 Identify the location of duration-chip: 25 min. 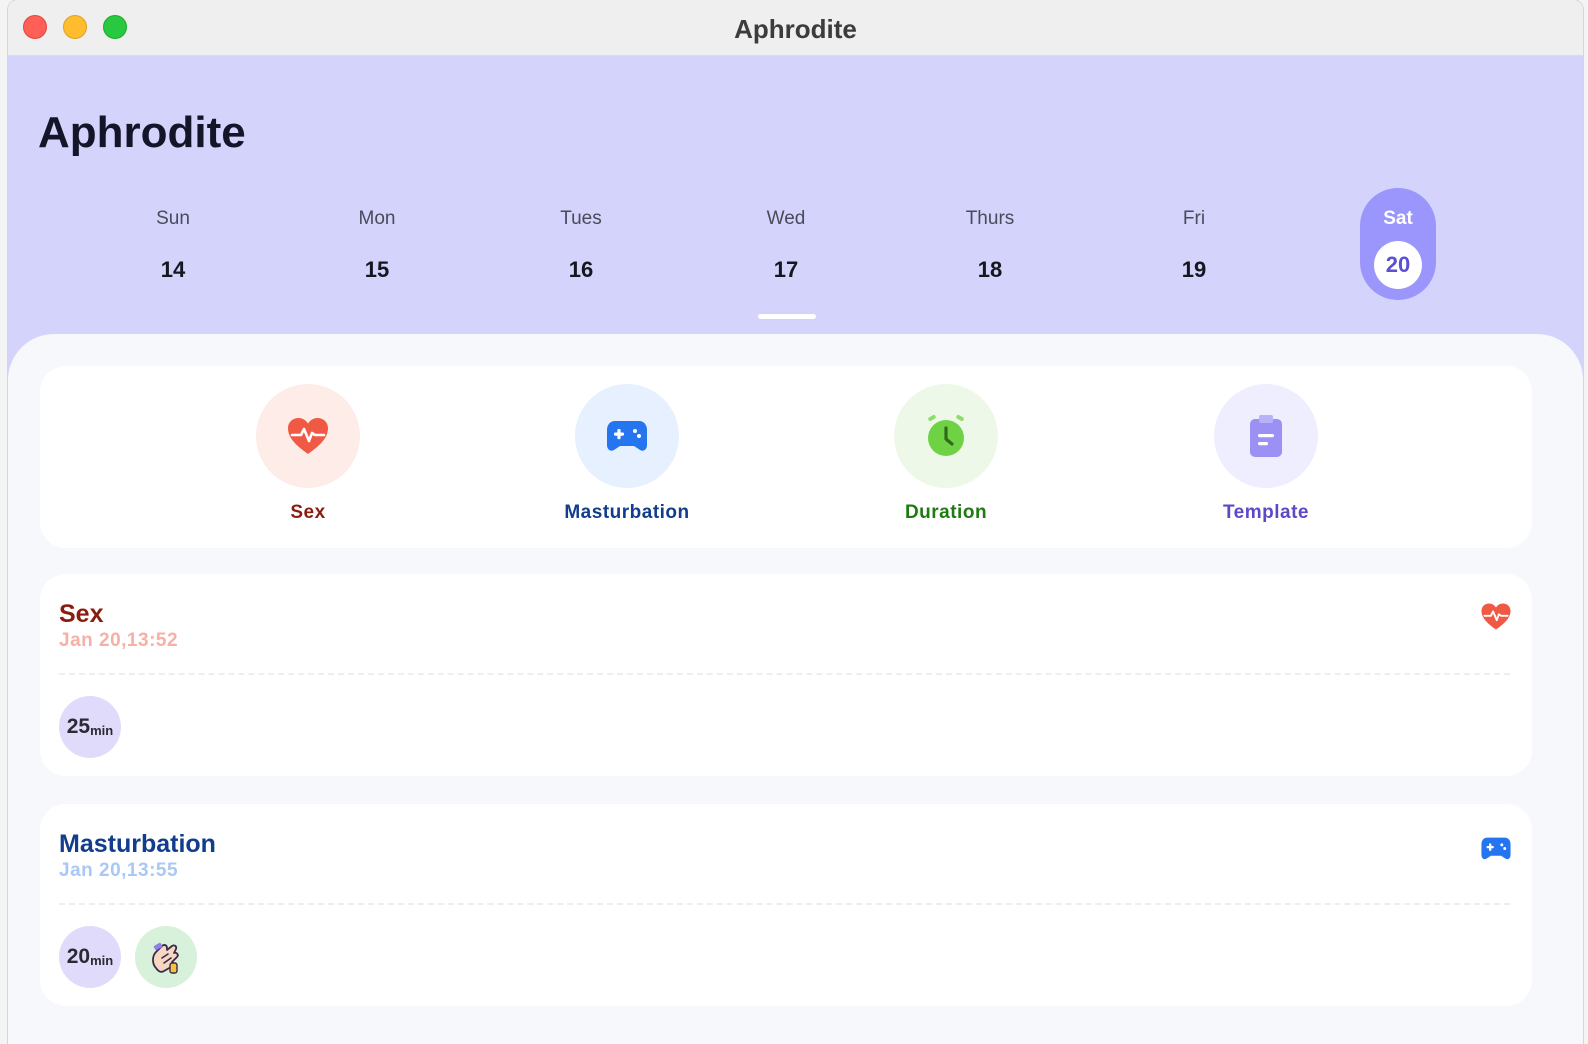
(90, 727).